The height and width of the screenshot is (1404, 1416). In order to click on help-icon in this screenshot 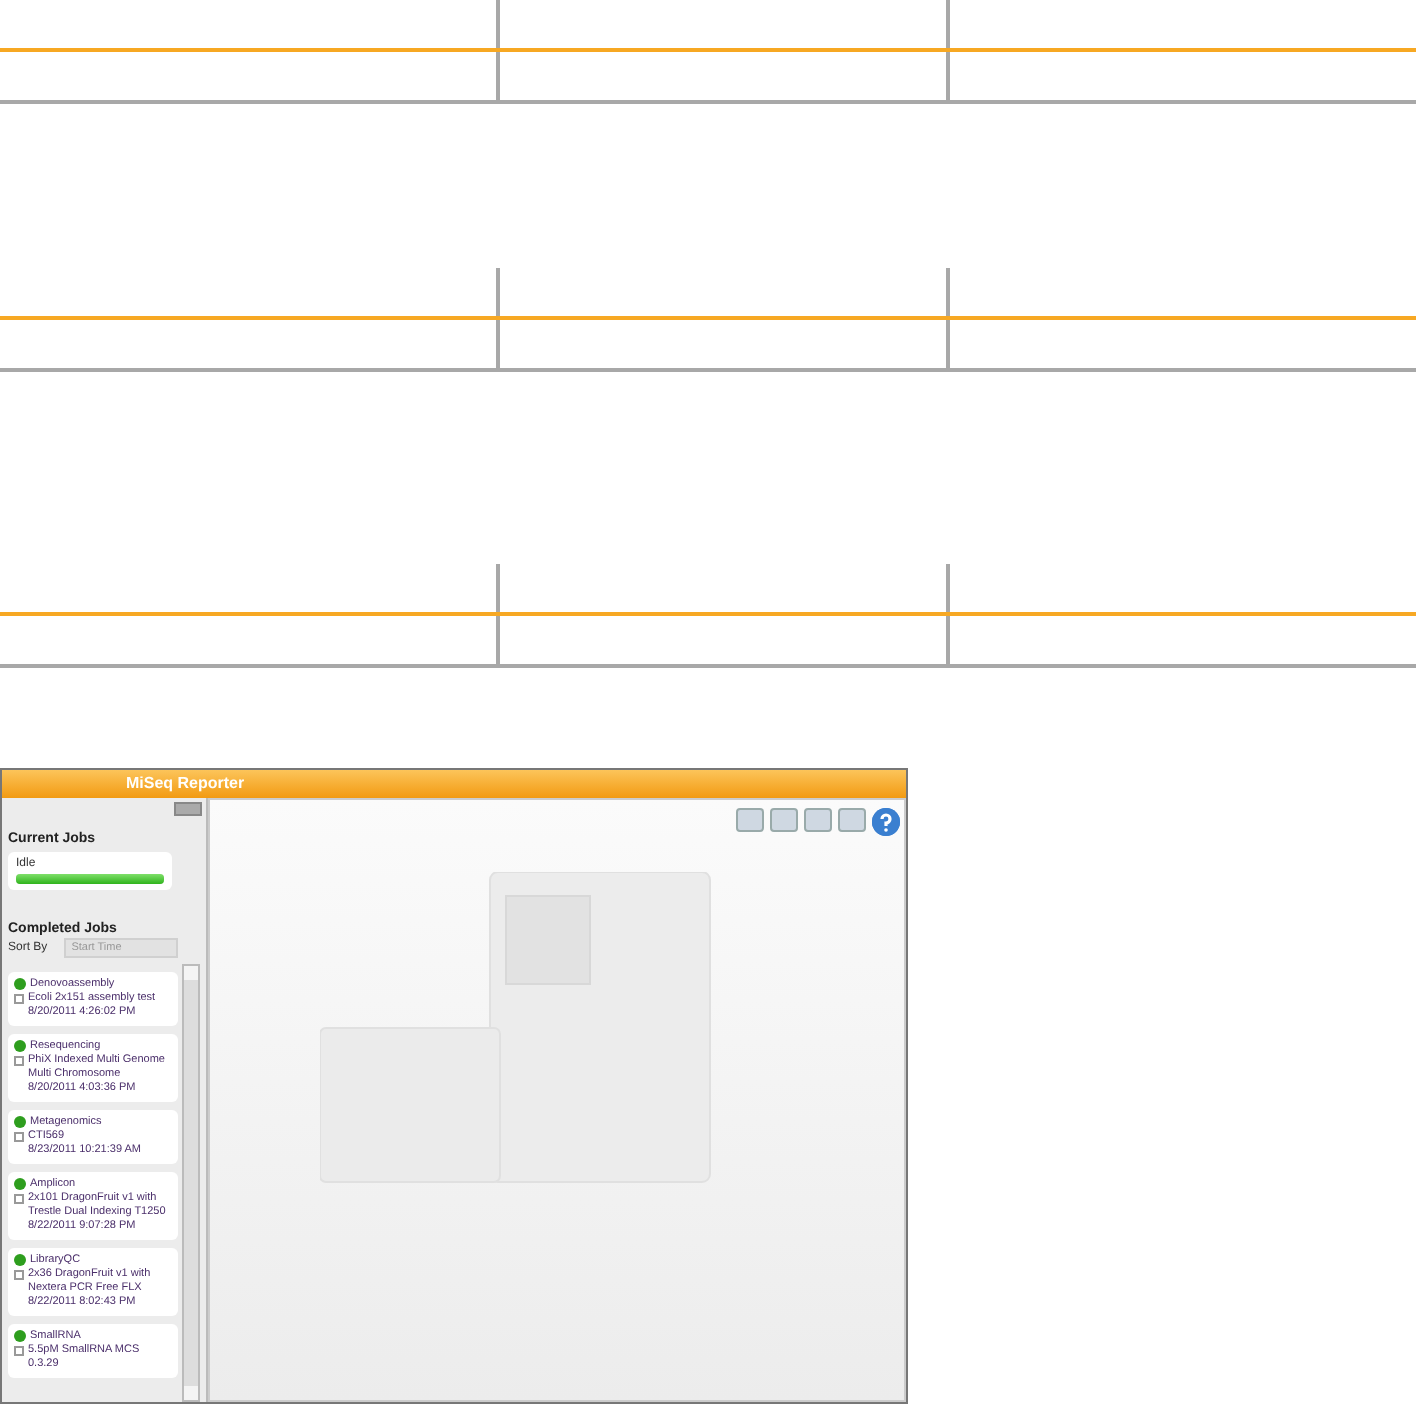, I will do `click(886, 822)`.